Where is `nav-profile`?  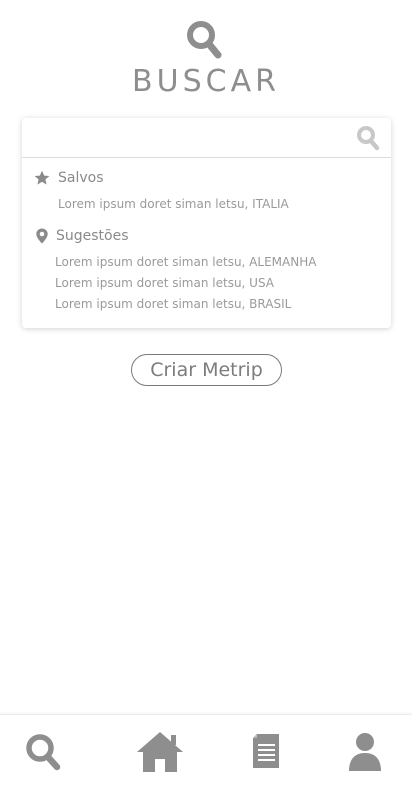
nav-profile is located at coordinates (365, 752).